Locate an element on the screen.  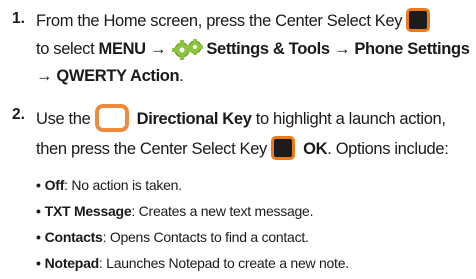
step-text: to select is located at coordinates (67, 49).